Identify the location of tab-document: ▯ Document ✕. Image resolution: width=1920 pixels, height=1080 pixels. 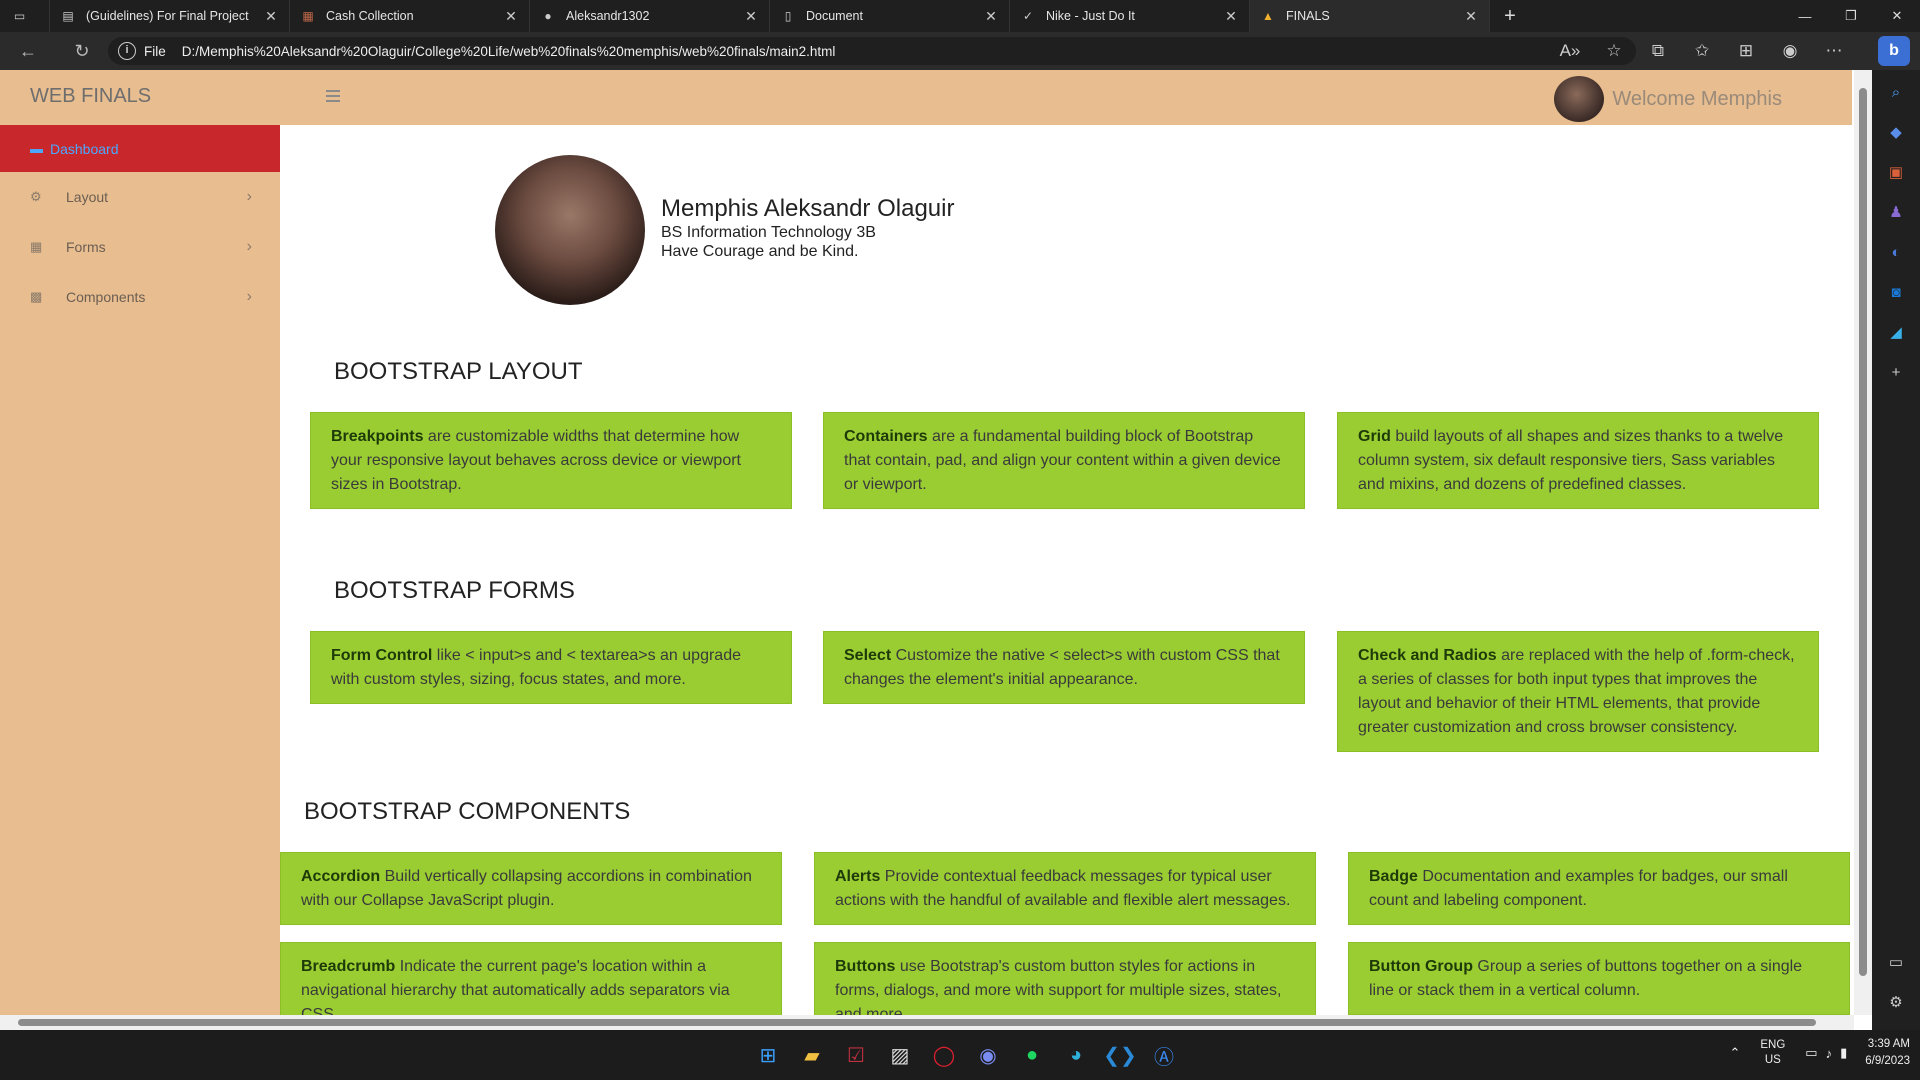
(890, 16).